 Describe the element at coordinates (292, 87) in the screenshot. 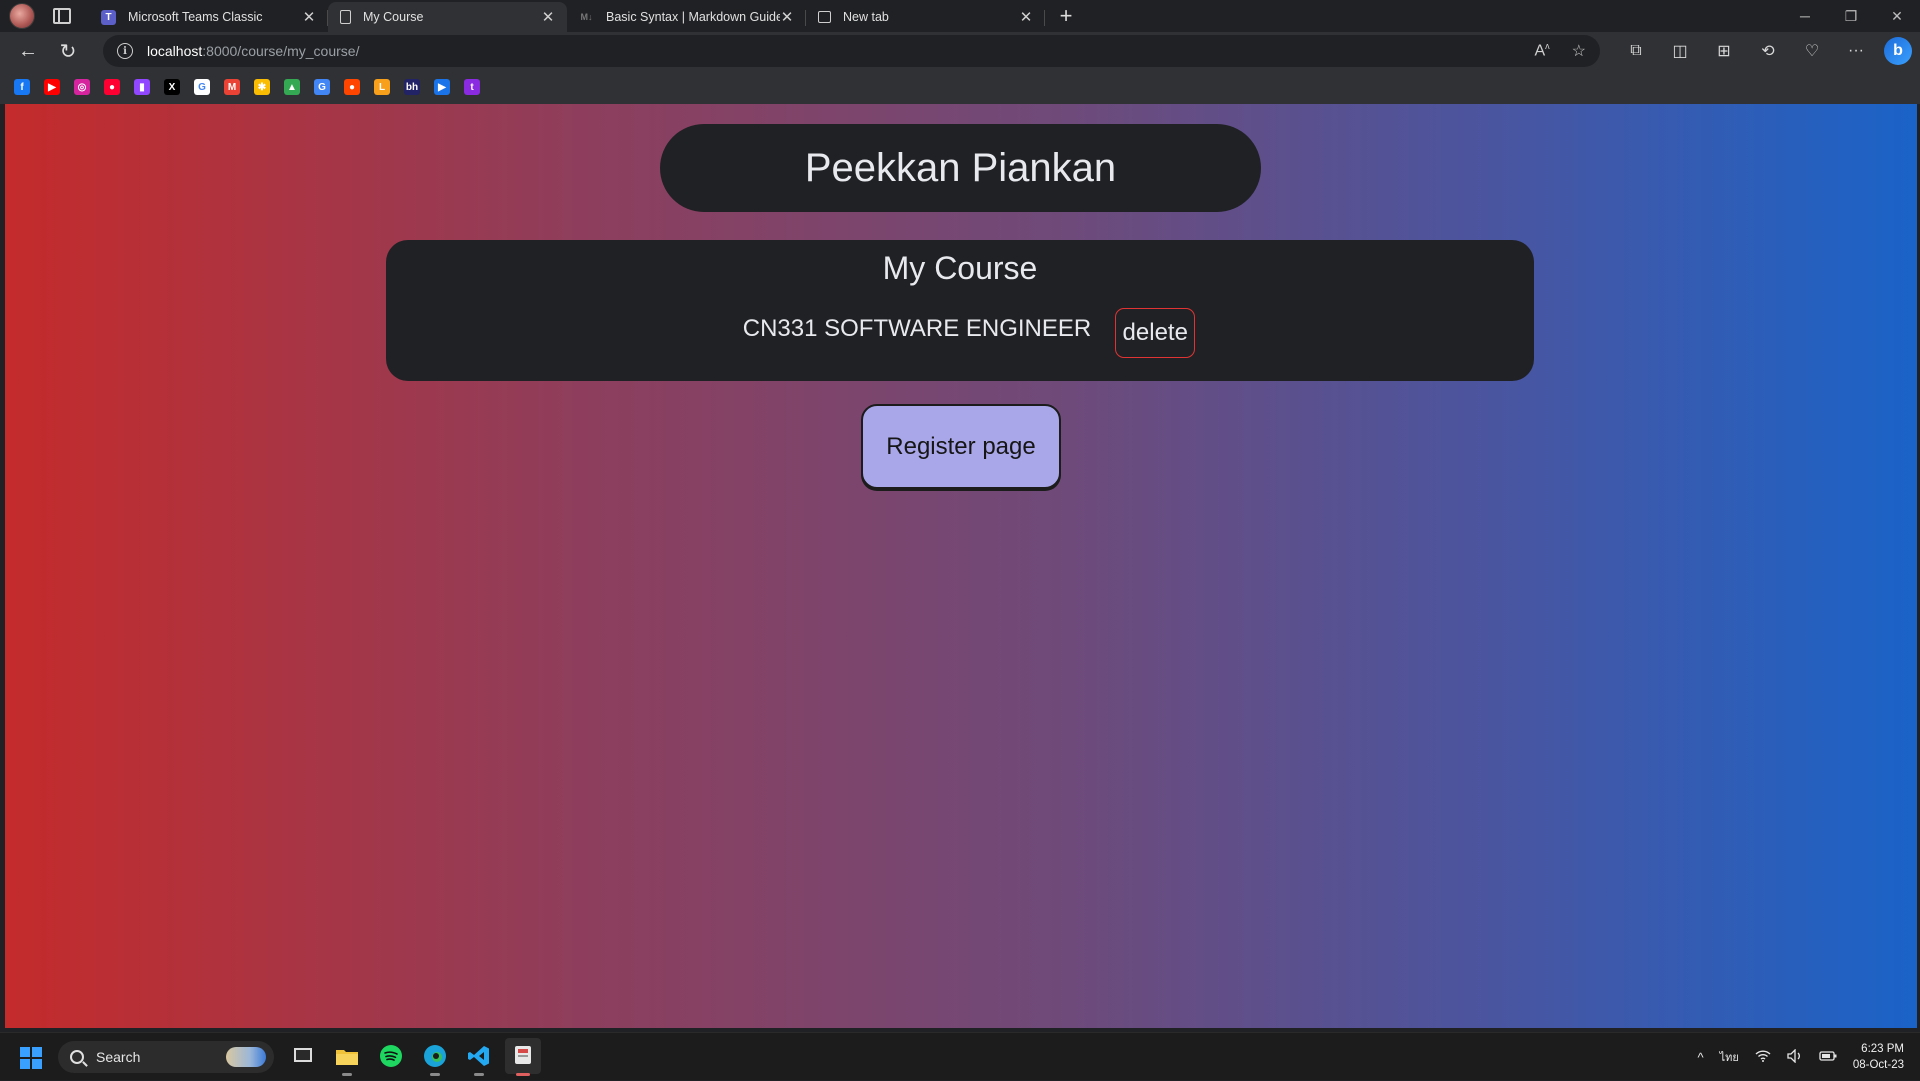

I see `drive-icon: ▲` at that location.